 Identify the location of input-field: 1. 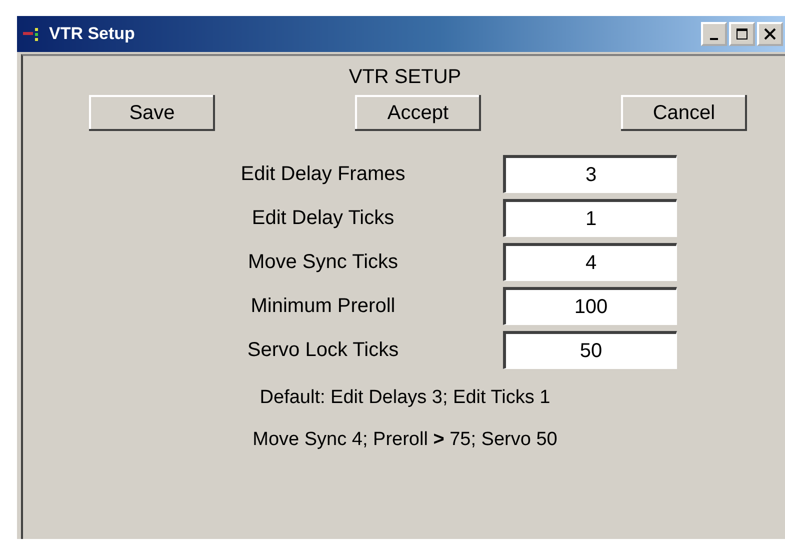
(590, 218).